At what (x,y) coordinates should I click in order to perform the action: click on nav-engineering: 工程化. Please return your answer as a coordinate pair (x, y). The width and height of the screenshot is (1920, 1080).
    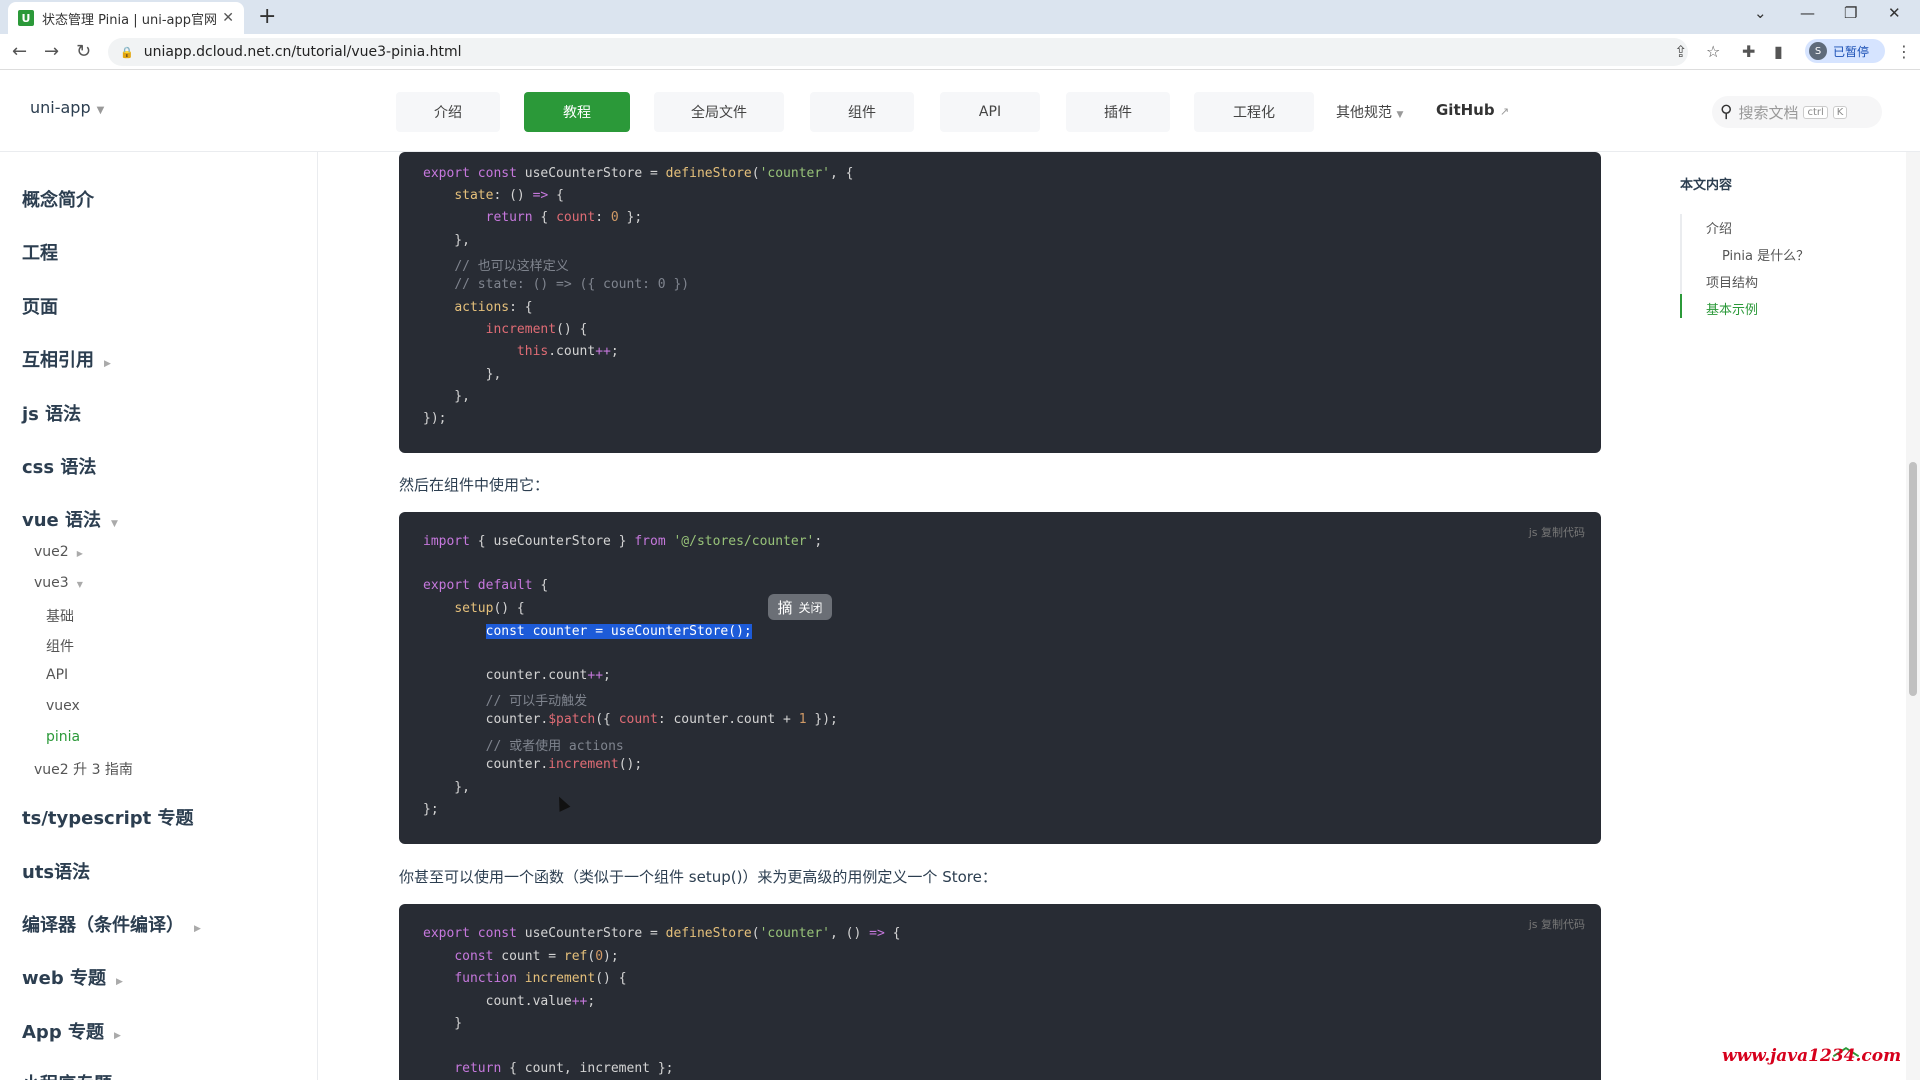
    Looking at the image, I should click on (1254, 112).